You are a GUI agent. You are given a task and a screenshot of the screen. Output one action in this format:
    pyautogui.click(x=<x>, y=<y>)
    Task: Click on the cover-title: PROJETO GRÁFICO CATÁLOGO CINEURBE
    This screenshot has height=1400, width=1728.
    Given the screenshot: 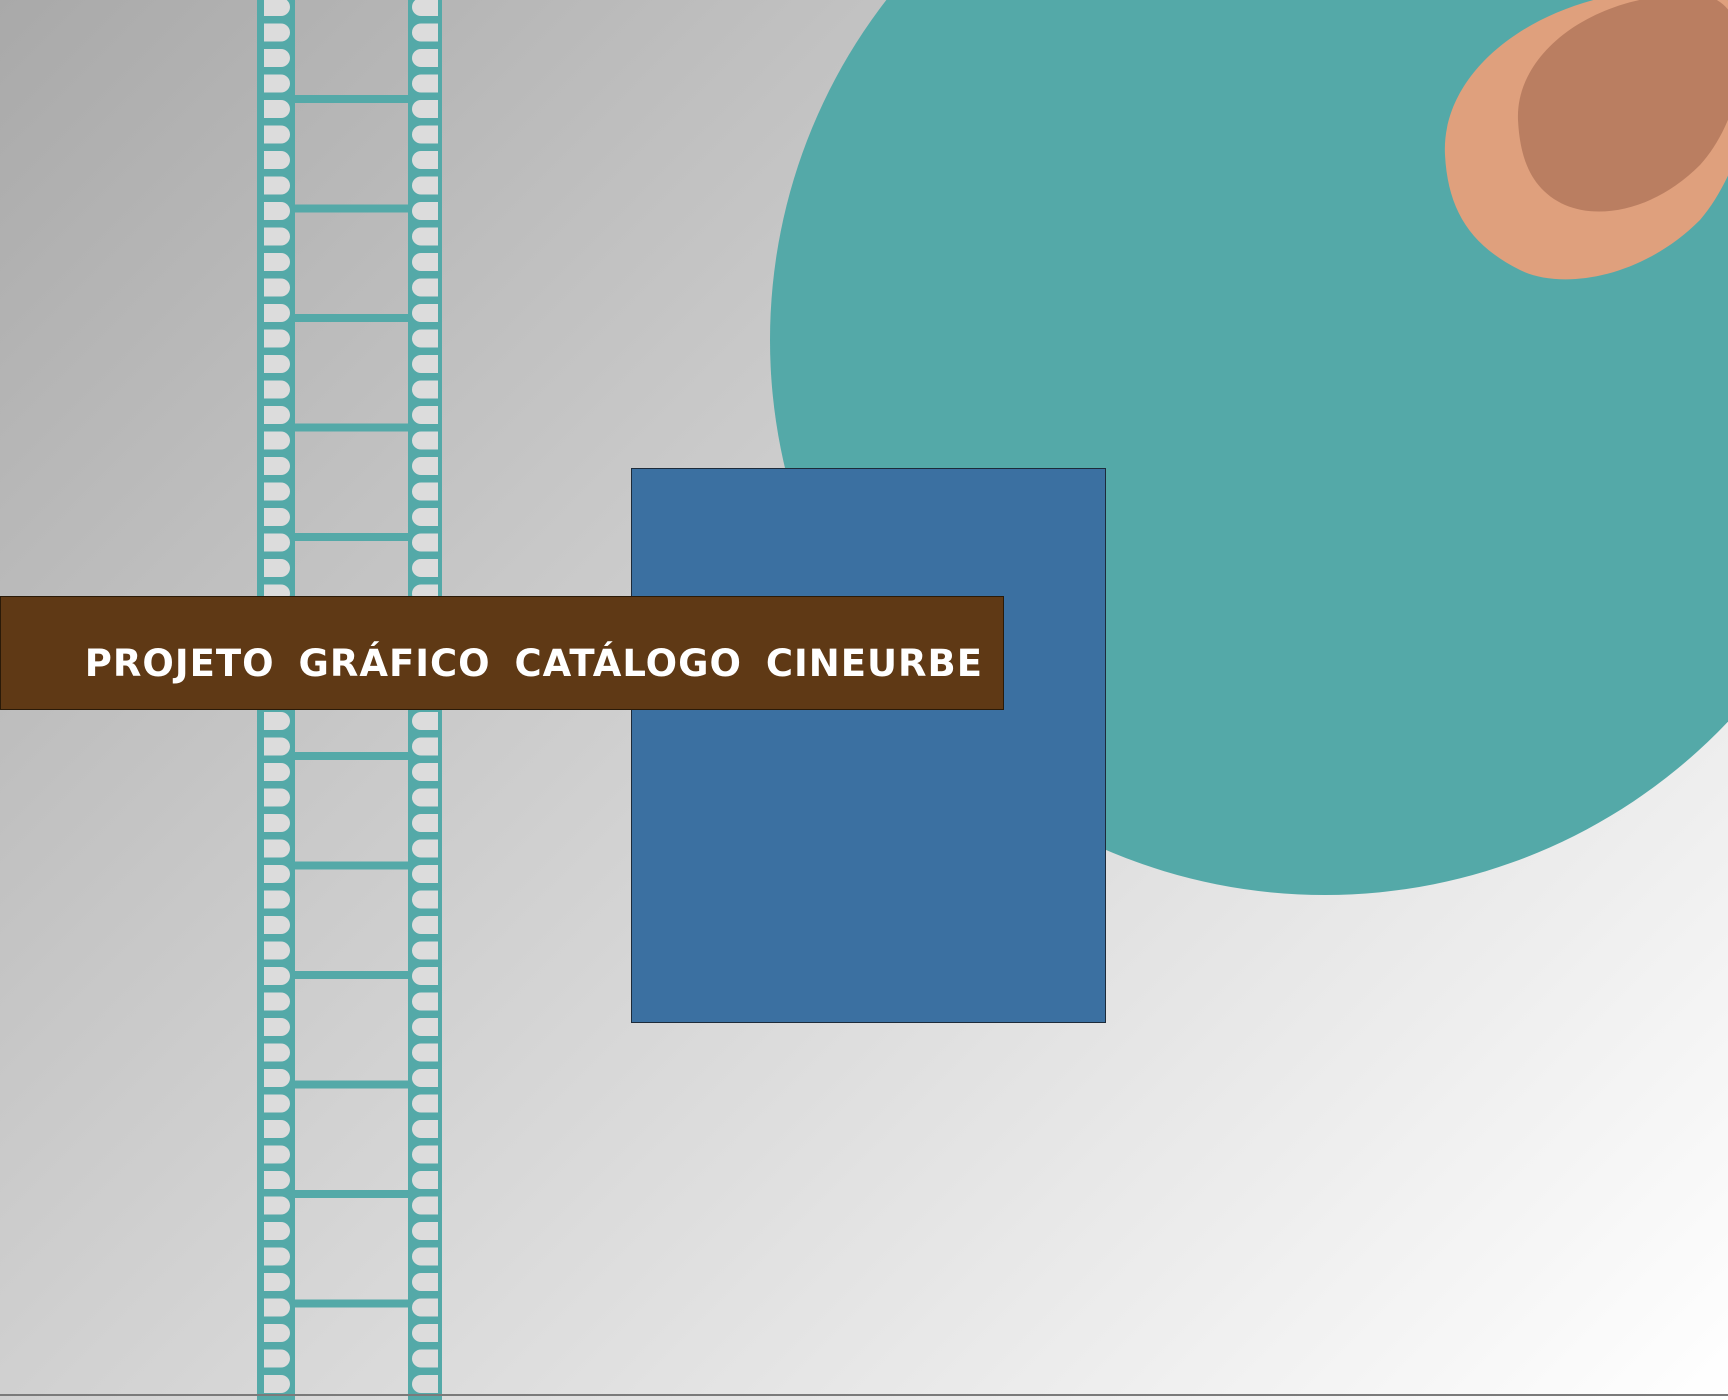 What is the action you would take?
    pyautogui.click(x=533, y=663)
    